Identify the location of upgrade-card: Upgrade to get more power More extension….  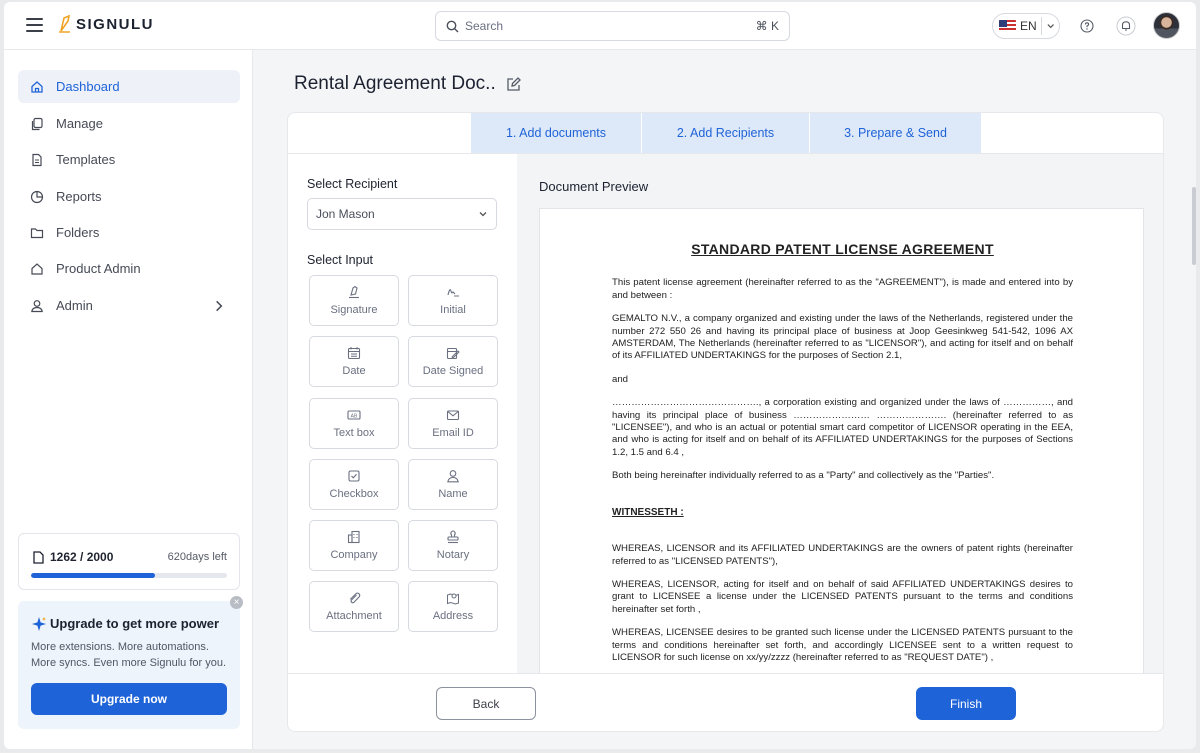
(129, 665).